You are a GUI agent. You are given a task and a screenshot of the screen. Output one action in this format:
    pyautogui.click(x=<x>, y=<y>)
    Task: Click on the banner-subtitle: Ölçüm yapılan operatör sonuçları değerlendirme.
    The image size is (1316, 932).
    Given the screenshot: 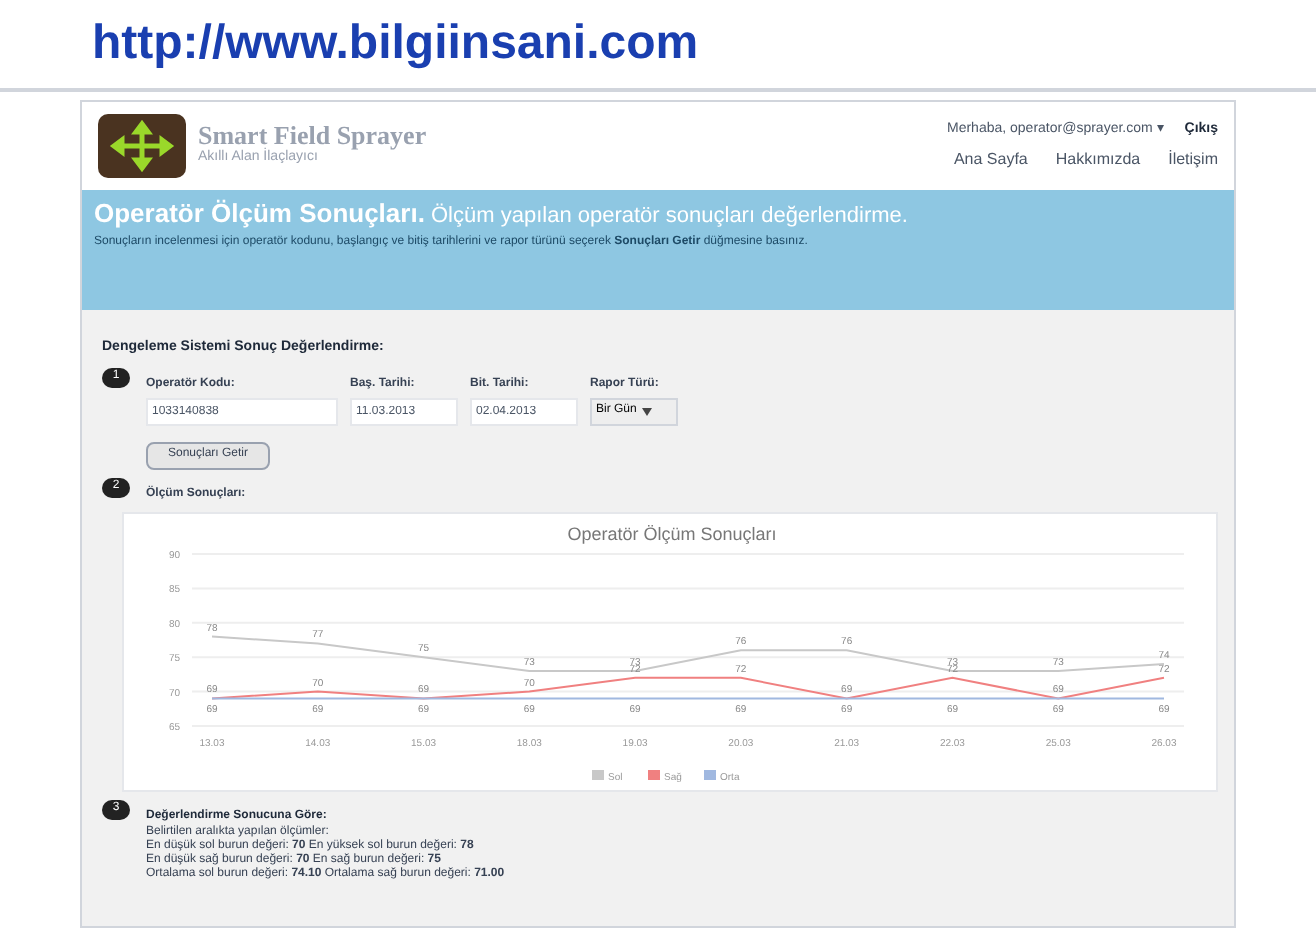 What is the action you would take?
    pyautogui.click(x=669, y=216)
    